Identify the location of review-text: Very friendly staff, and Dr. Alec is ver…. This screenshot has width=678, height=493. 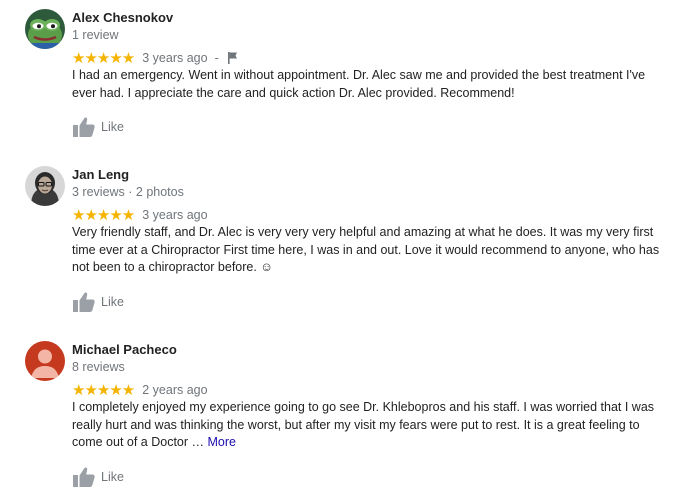
(366, 250).